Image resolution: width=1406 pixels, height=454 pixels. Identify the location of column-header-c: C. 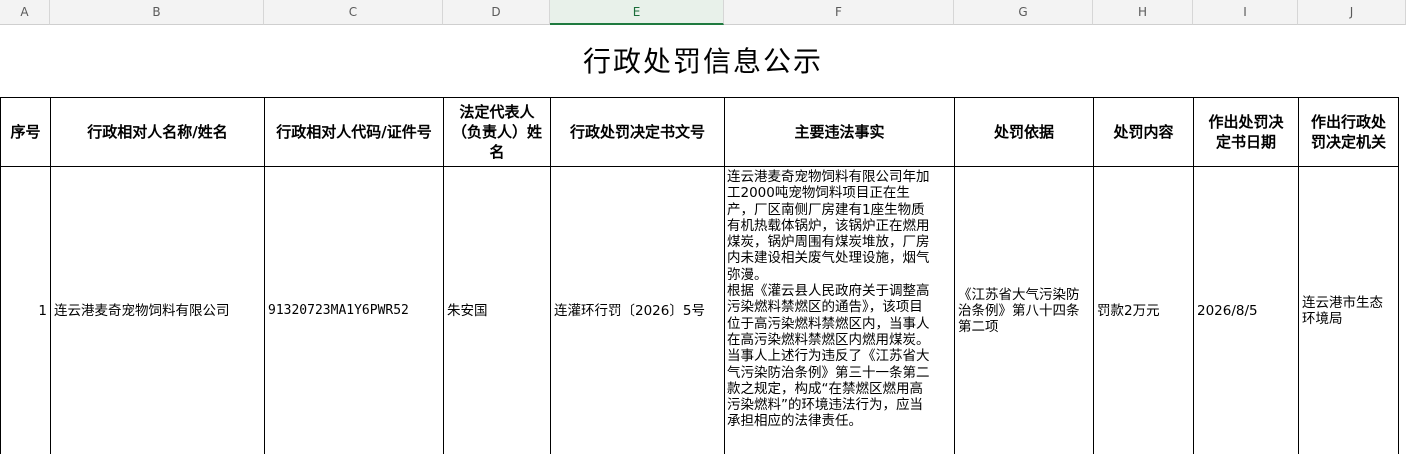
(353, 12).